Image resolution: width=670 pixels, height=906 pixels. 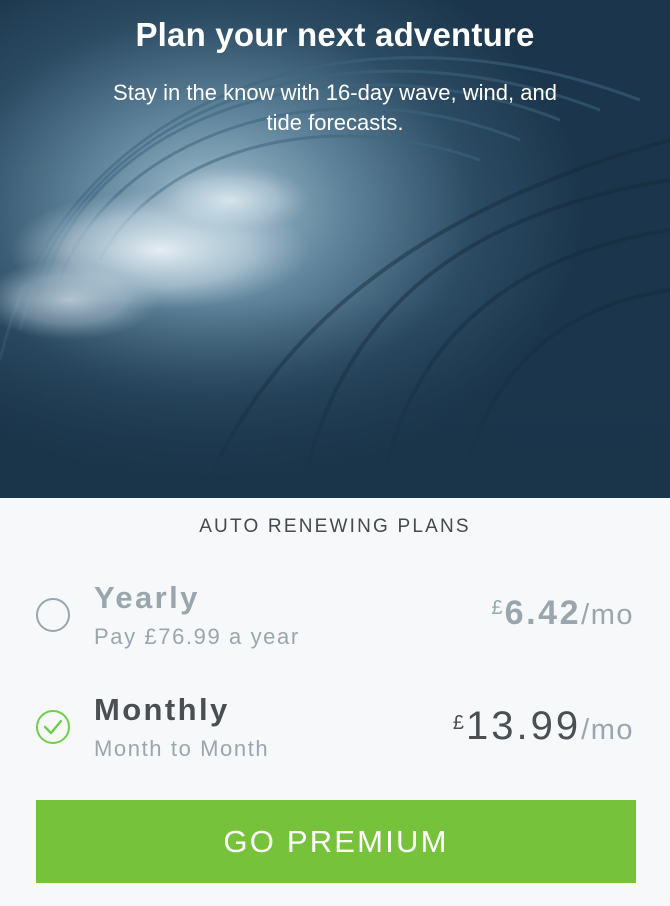 What do you see at coordinates (197, 636) in the screenshot?
I see `plan-description: Pay £76.99 a year` at bounding box center [197, 636].